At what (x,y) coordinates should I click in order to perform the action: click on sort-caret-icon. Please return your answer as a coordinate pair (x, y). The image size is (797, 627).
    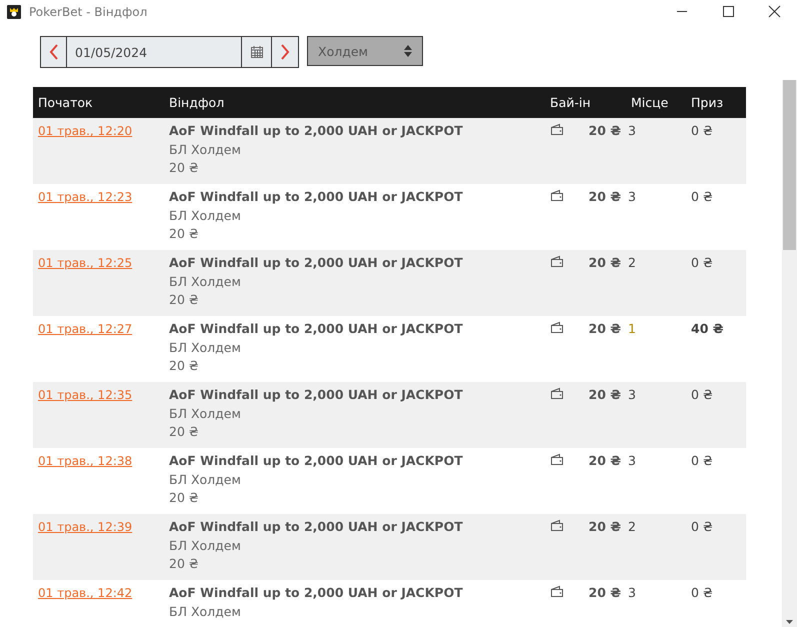
    Looking at the image, I should click on (408, 51).